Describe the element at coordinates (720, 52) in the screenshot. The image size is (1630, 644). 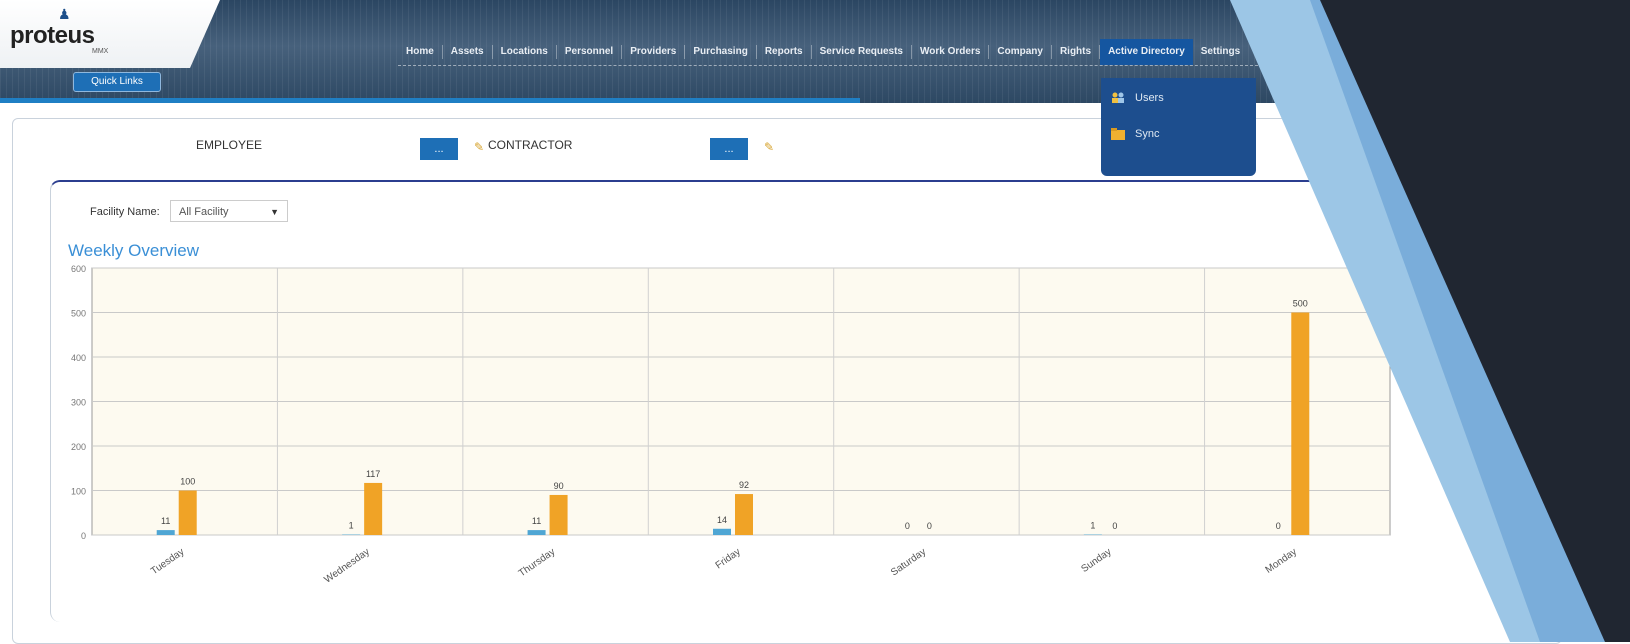
I see `nav-item-purchasing: Purchasing` at that location.